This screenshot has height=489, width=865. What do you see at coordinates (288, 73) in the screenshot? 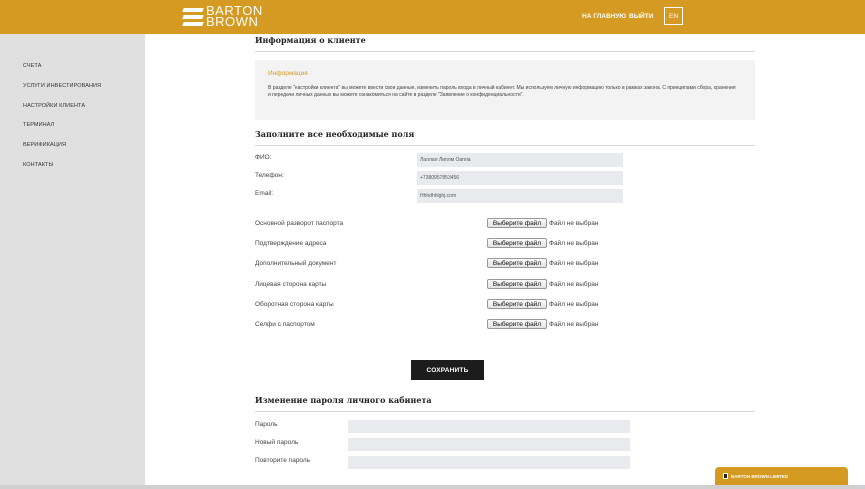
I see `info-heading: Информация` at bounding box center [288, 73].